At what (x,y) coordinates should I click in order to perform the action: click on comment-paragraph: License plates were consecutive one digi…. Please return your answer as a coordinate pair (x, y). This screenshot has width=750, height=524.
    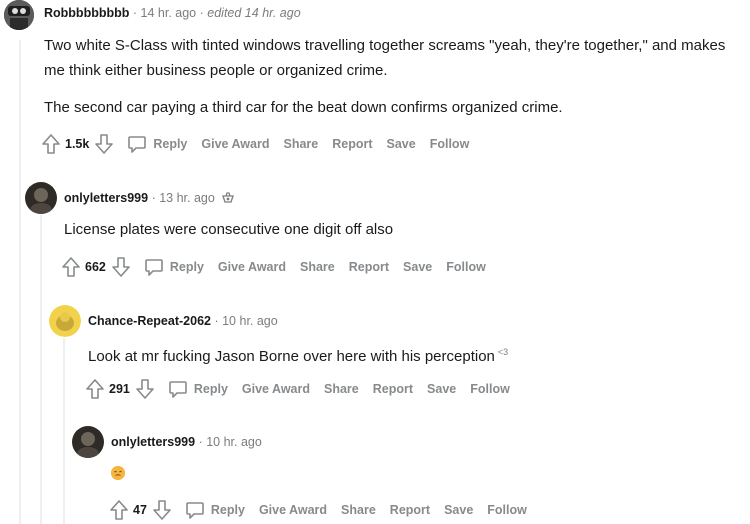
    Looking at the image, I should click on (229, 229).